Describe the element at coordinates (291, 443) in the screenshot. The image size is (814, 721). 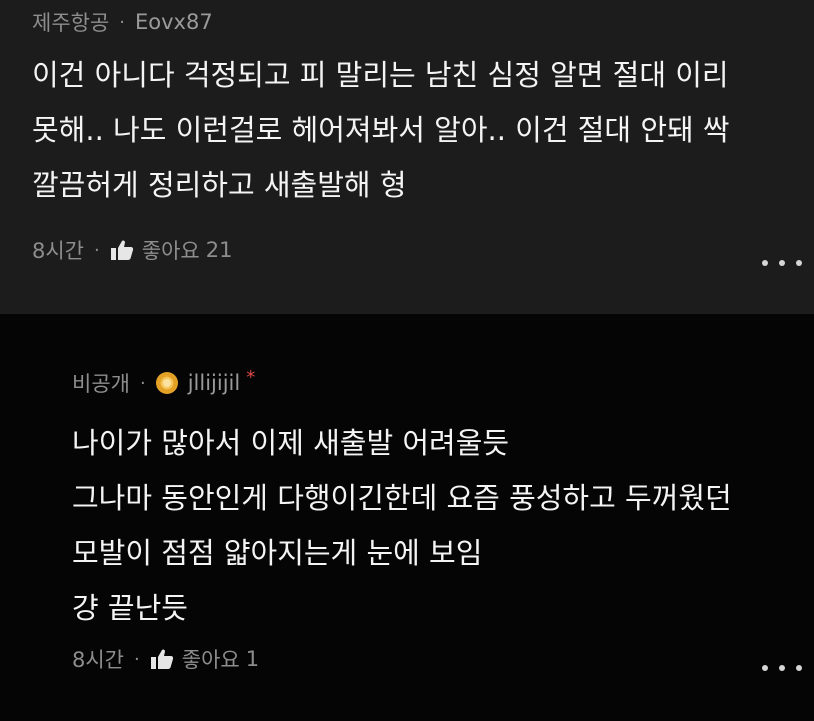
I see `comment-line: 나이가 많아서 이제 새출발 어려울듯` at that location.